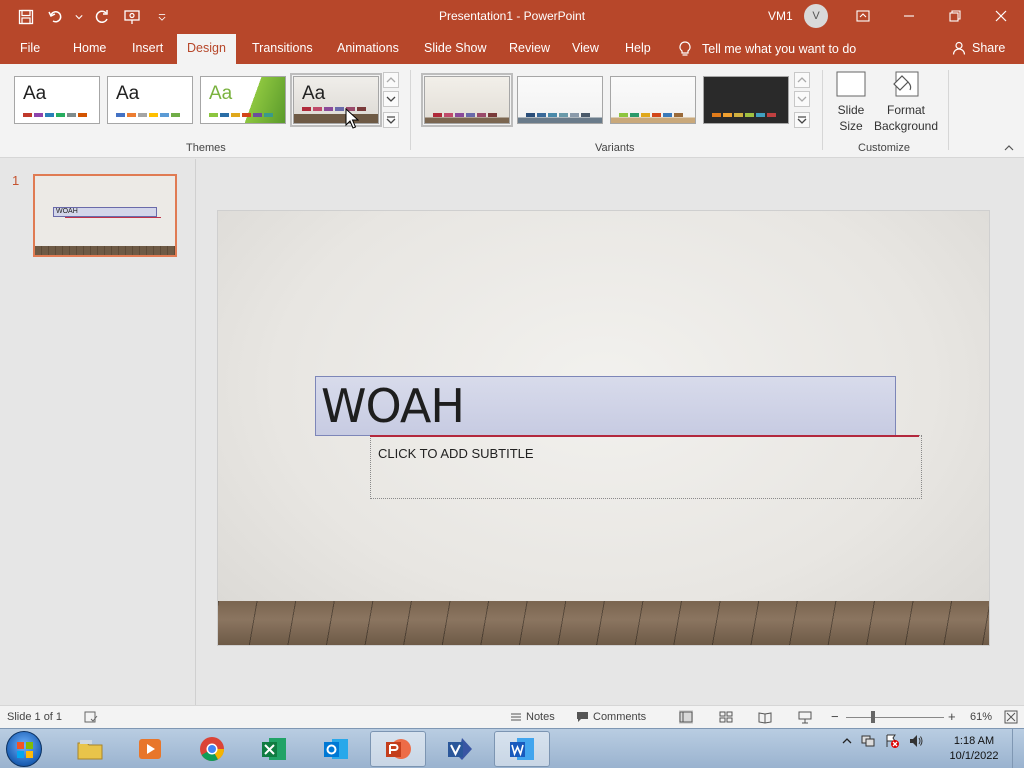  Describe the element at coordinates (802, 80) in the screenshot. I see `variants-scroll-up` at that location.